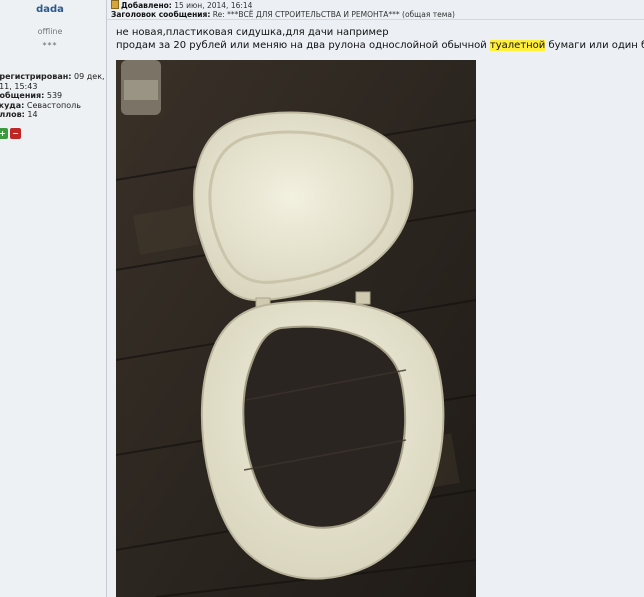 This screenshot has width=644, height=597. I want to click on post-line-2-end: бумаги или один больш, so click(596, 45).